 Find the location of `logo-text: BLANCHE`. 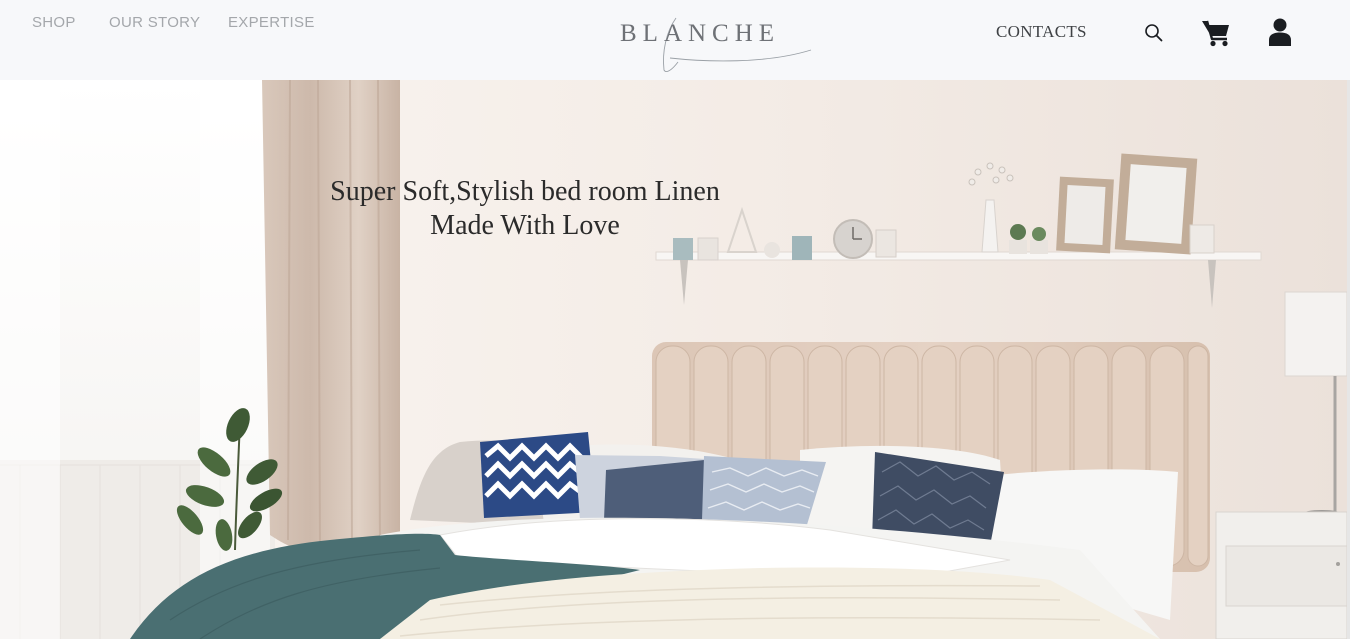

logo-text: BLANCHE is located at coordinates (700, 33).